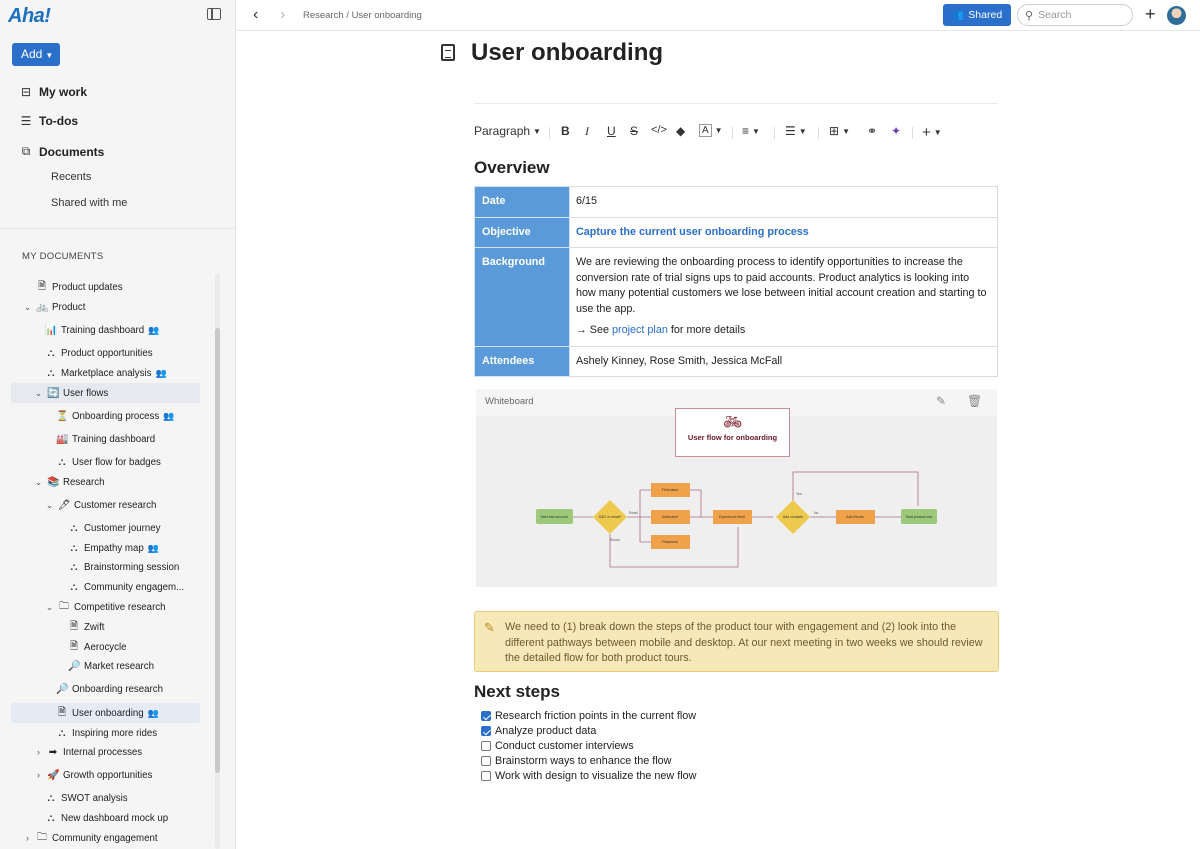 This screenshot has width=1200, height=849. I want to click on nav-recents: Recents, so click(71, 177).